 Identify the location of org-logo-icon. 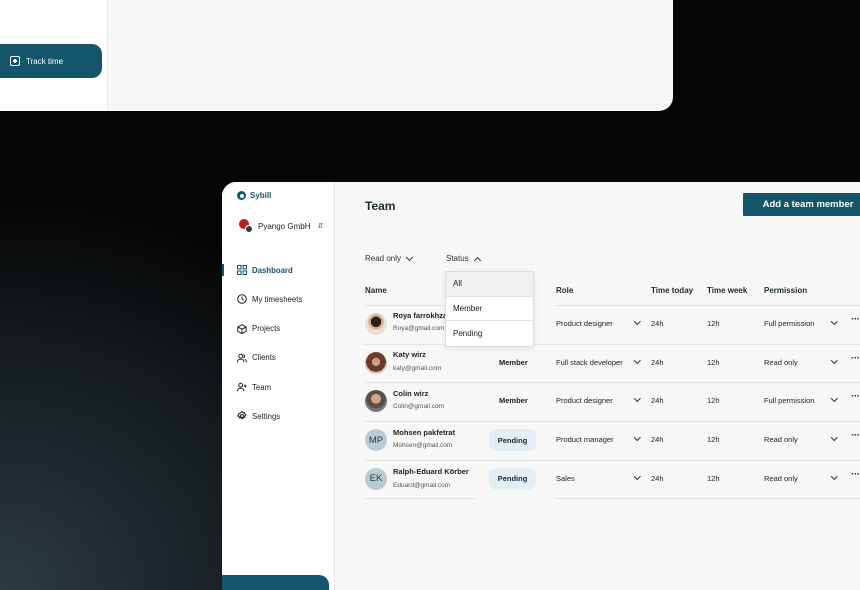
(246, 226).